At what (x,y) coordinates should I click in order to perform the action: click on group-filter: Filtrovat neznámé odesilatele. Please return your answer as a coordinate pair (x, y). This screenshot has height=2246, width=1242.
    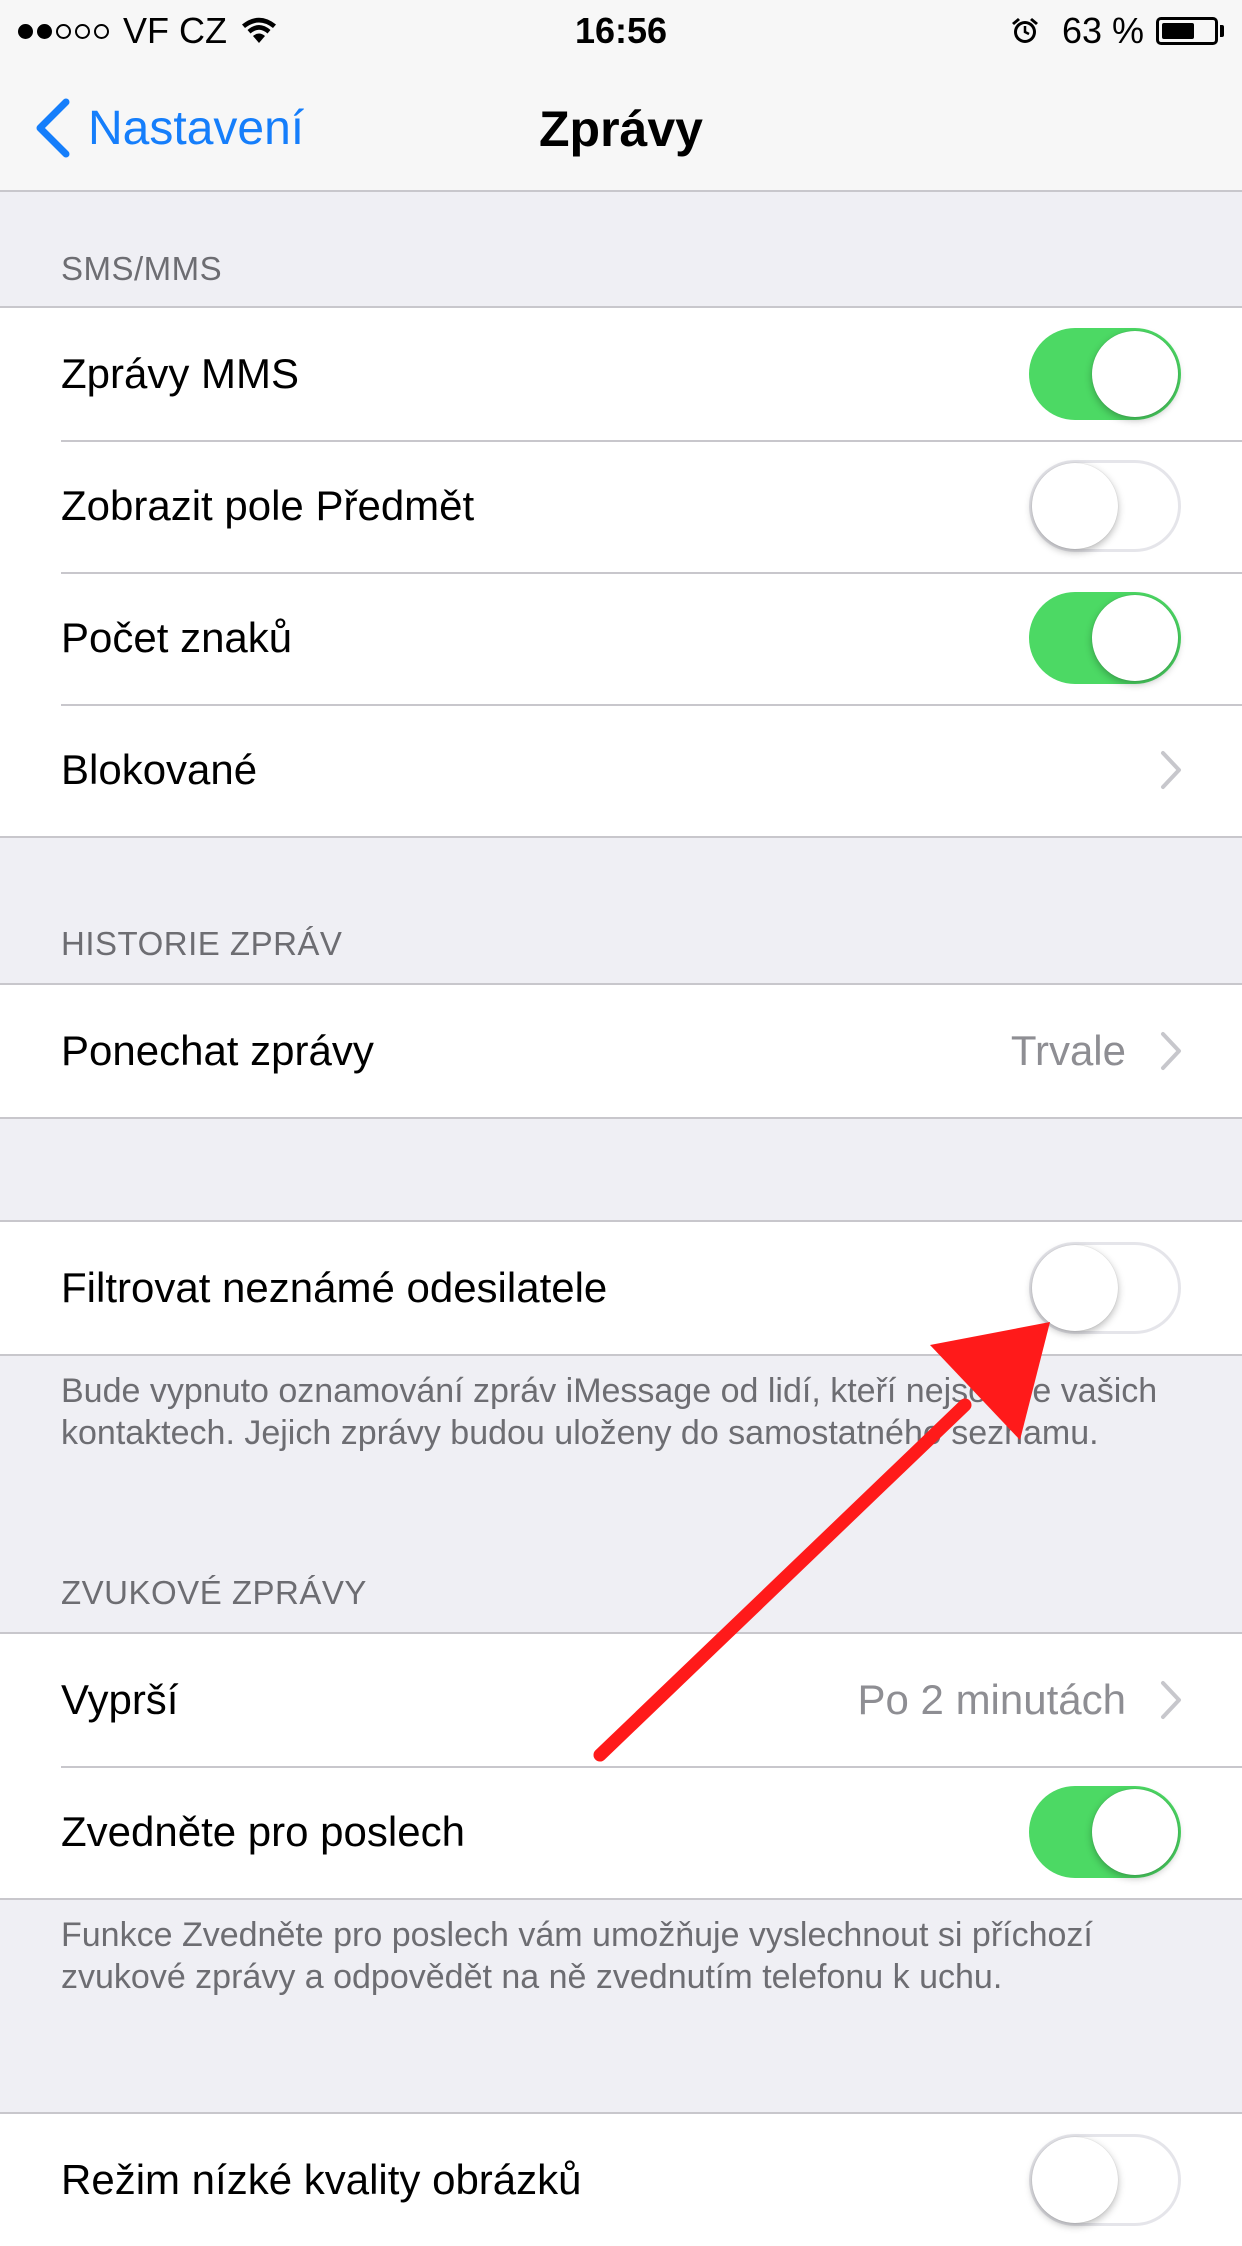
    Looking at the image, I should click on (621, 1288).